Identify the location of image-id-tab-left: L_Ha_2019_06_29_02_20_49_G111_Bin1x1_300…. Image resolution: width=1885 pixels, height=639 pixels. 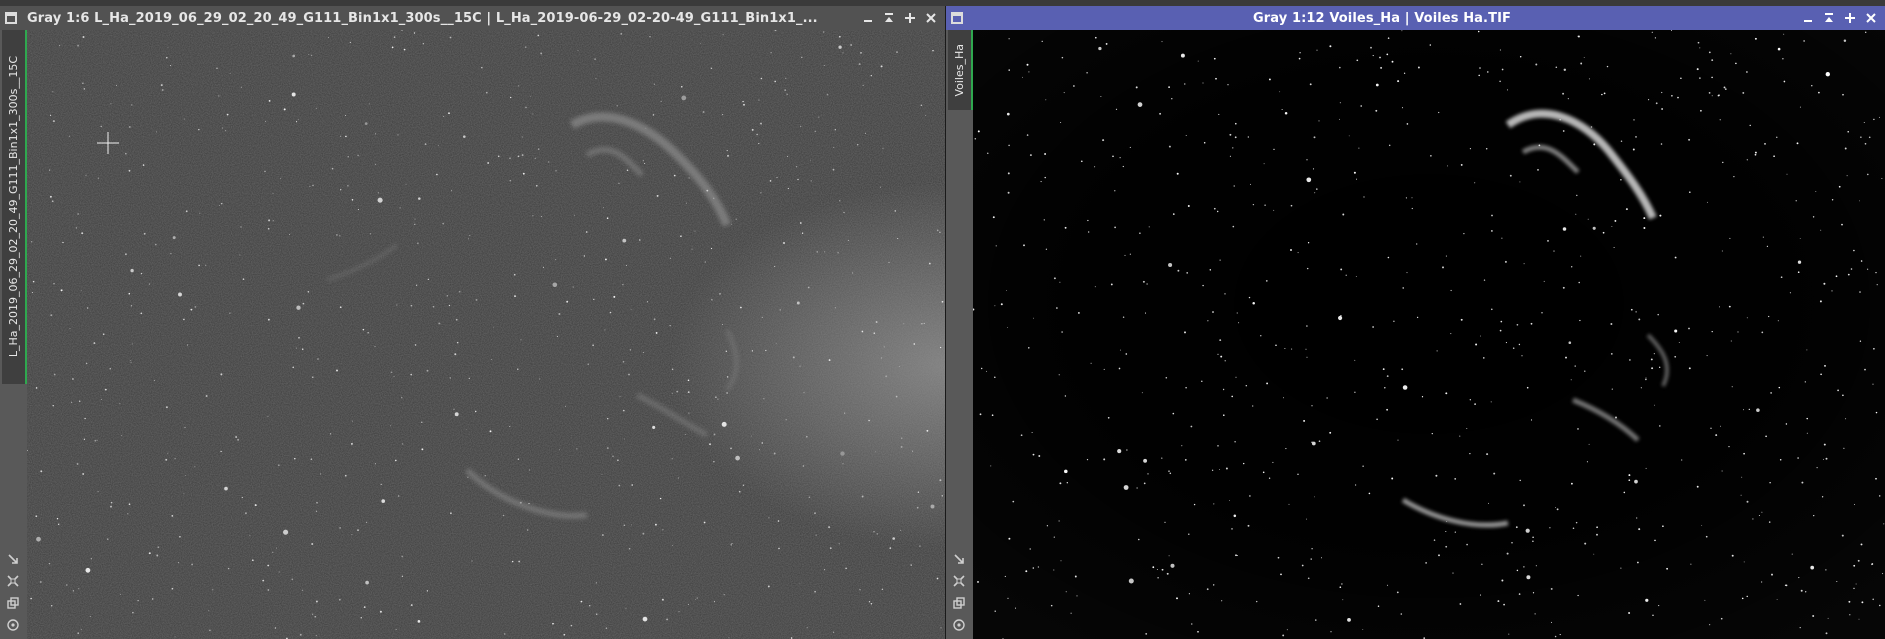
(14, 207).